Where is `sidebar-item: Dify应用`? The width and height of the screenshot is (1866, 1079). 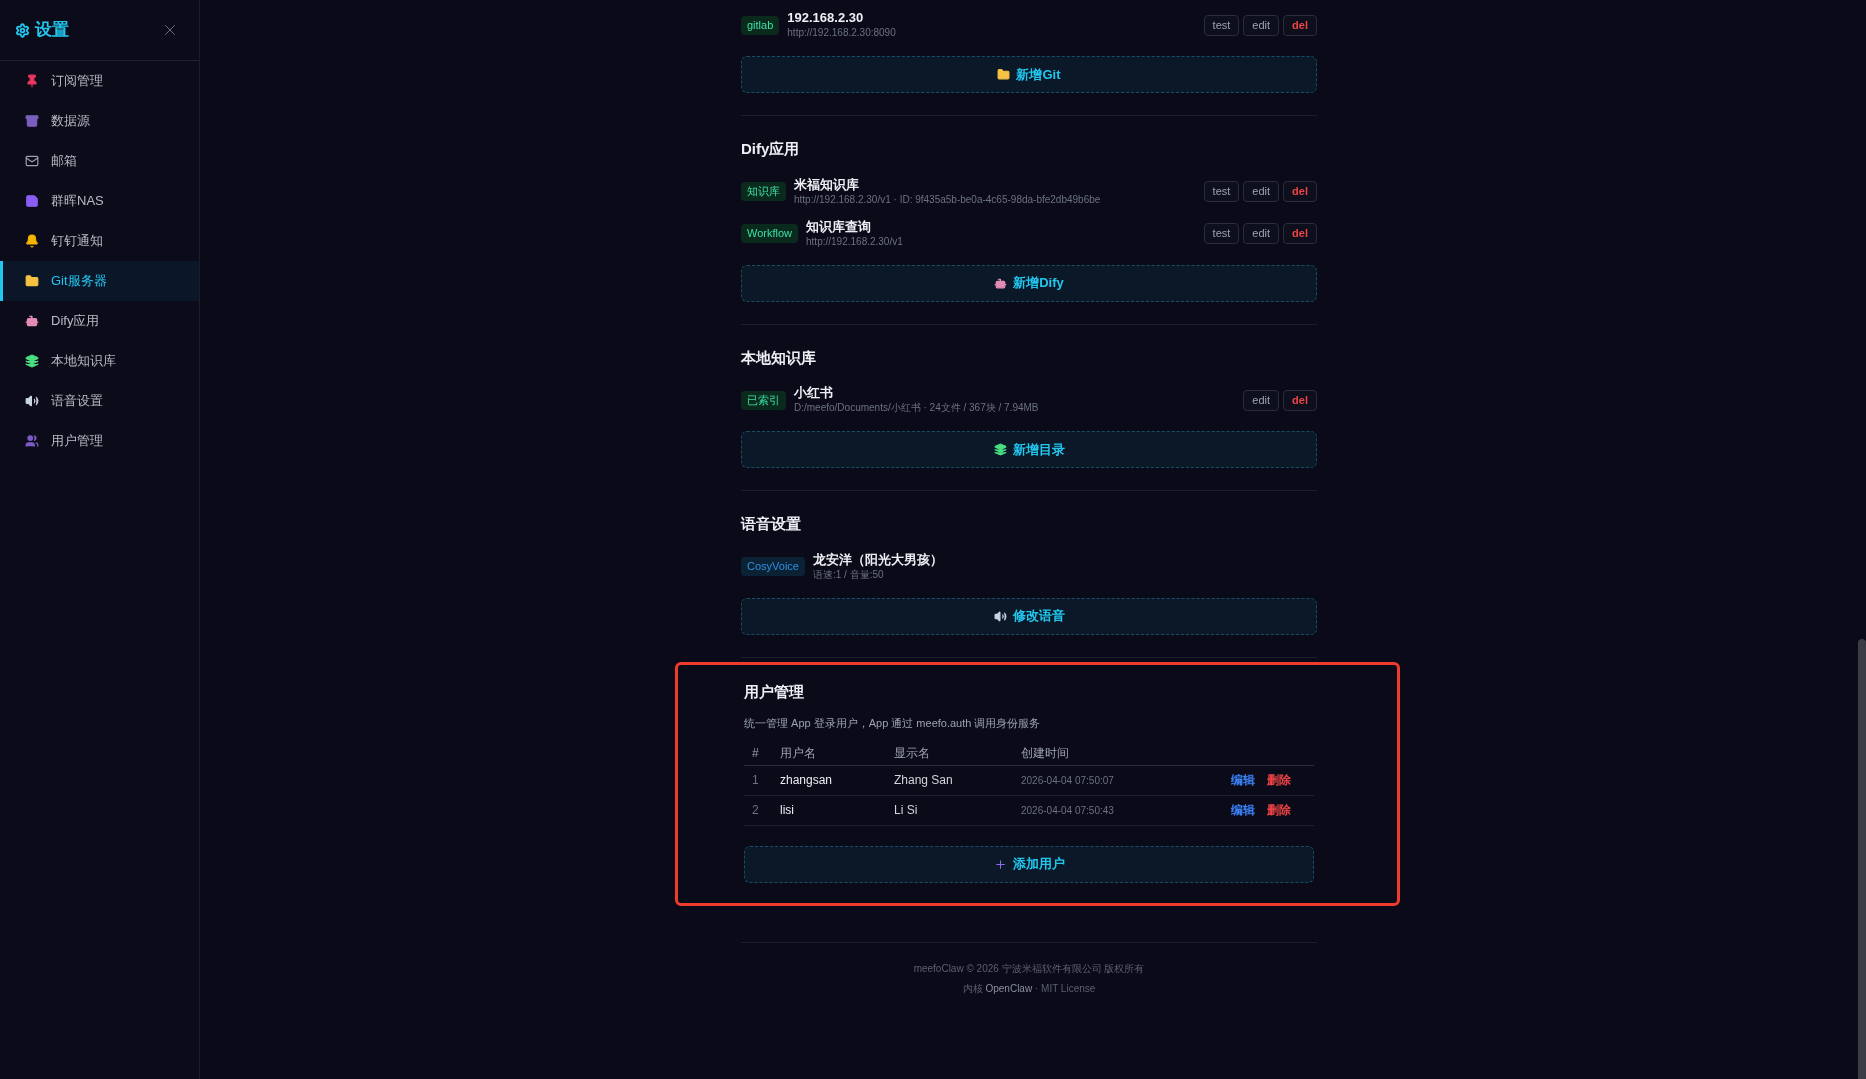
sidebar-item: Dify应用 is located at coordinates (99, 321).